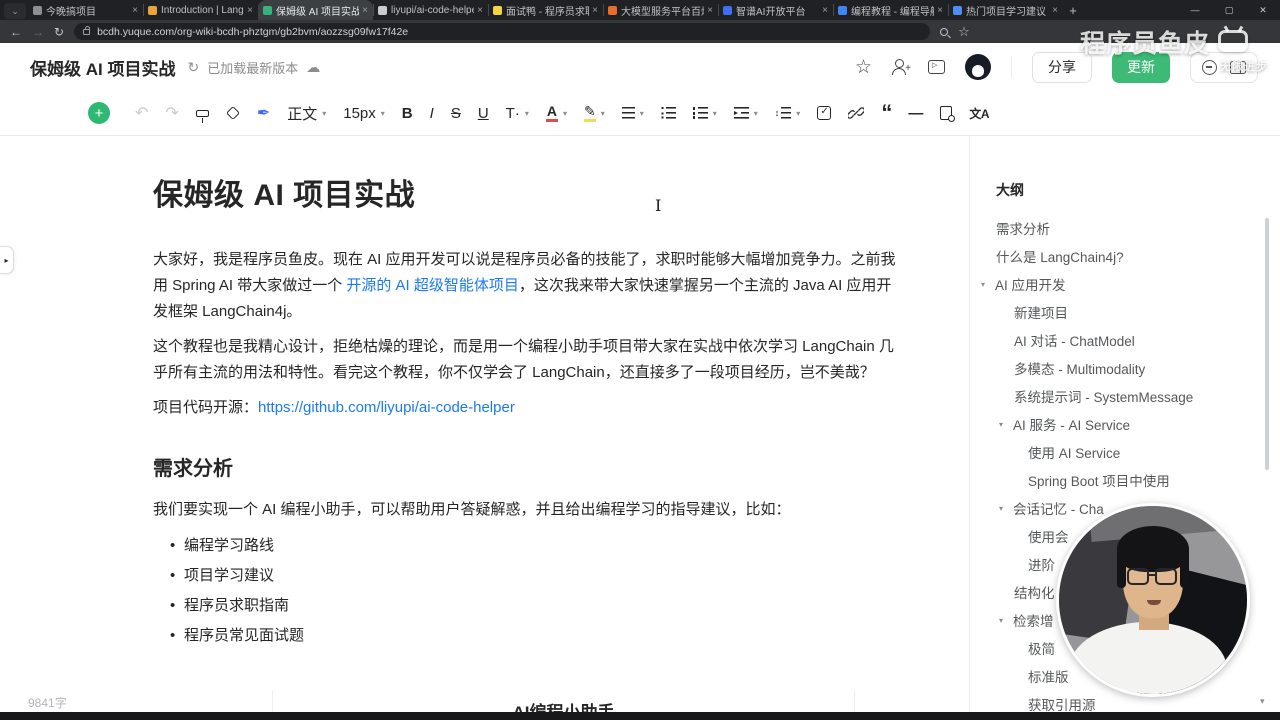 The image size is (1280, 720). Describe the element at coordinates (856, 113) in the screenshot. I see `link-button` at that location.